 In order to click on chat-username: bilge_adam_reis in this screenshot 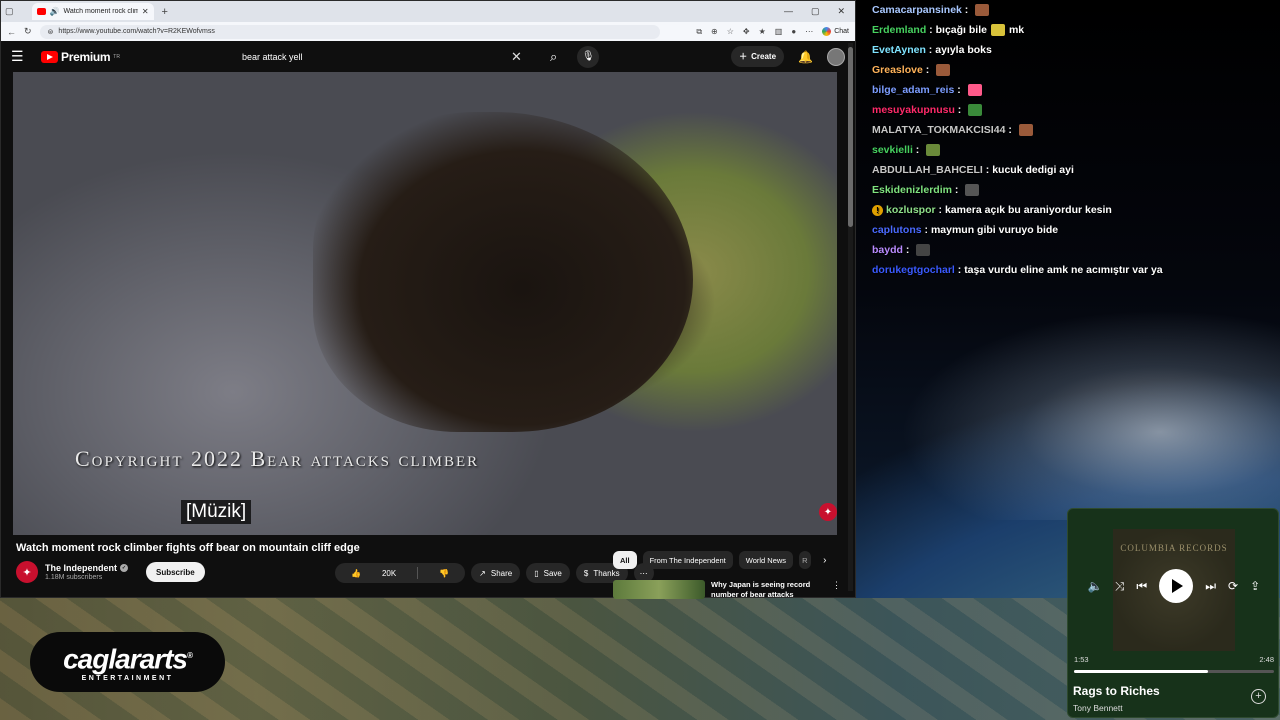, I will do `click(913, 90)`.